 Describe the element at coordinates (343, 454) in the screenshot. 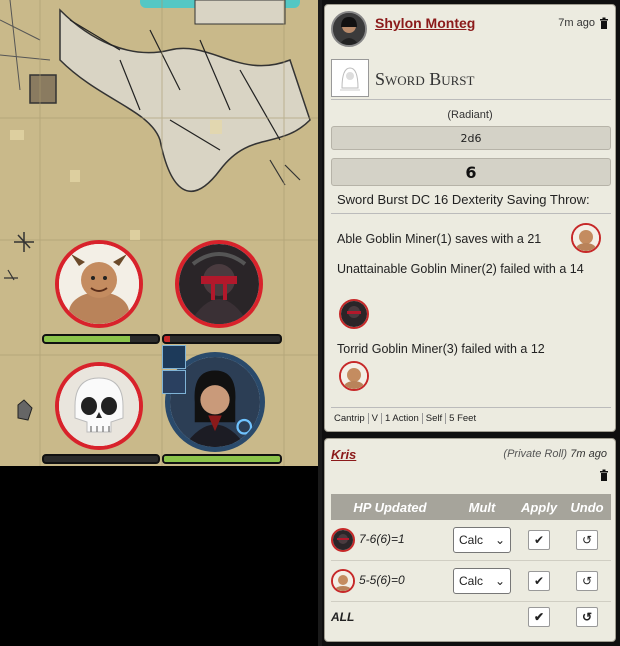

I see `username-link: Kris` at that location.